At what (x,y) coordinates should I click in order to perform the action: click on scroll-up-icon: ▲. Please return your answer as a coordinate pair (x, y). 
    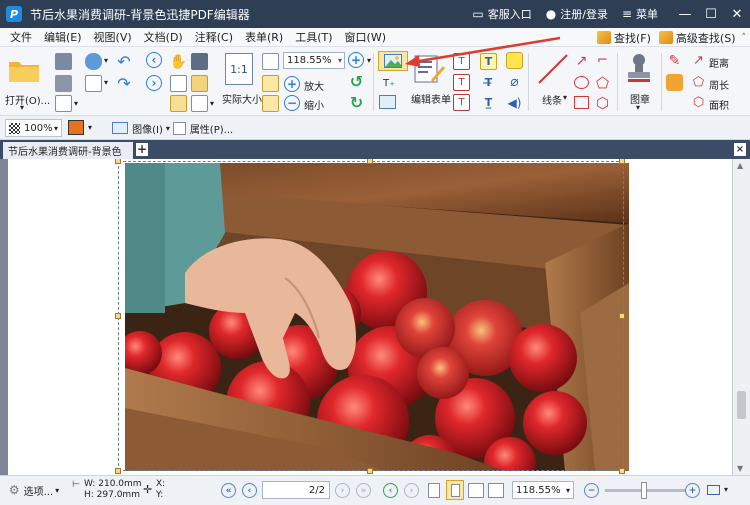
    Looking at the image, I should click on (740, 165).